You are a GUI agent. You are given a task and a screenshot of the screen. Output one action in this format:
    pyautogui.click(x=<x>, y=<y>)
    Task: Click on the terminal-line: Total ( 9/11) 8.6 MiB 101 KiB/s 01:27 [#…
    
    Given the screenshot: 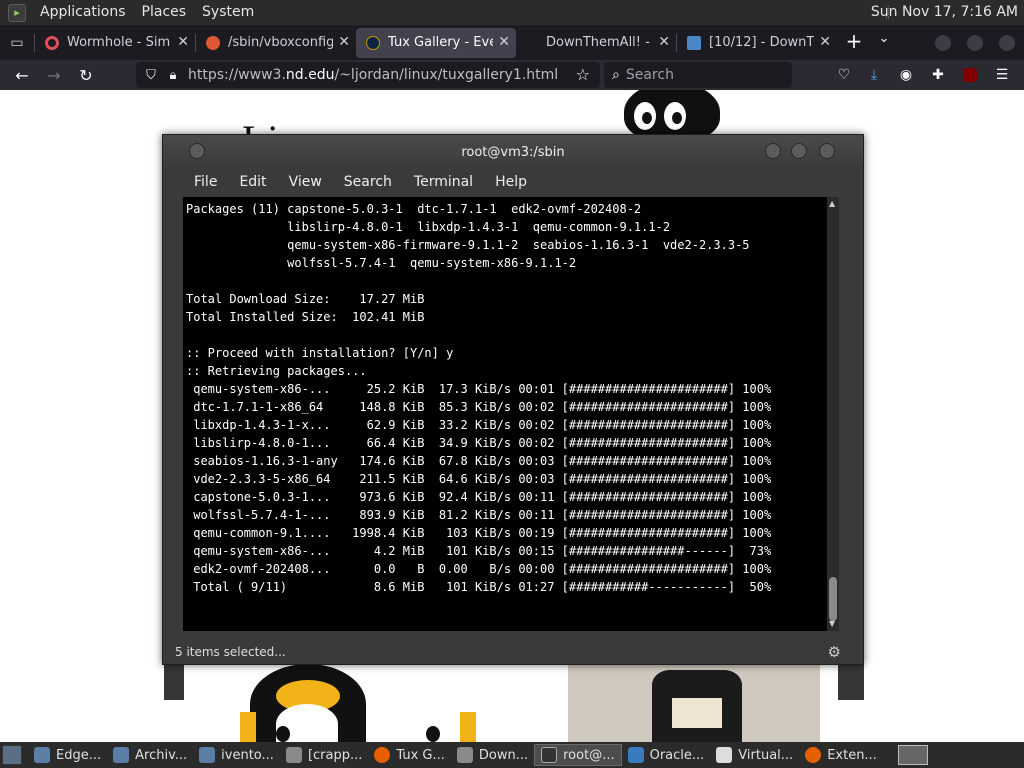 What is the action you would take?
    pyautogui.click(x=479, y=587)
    